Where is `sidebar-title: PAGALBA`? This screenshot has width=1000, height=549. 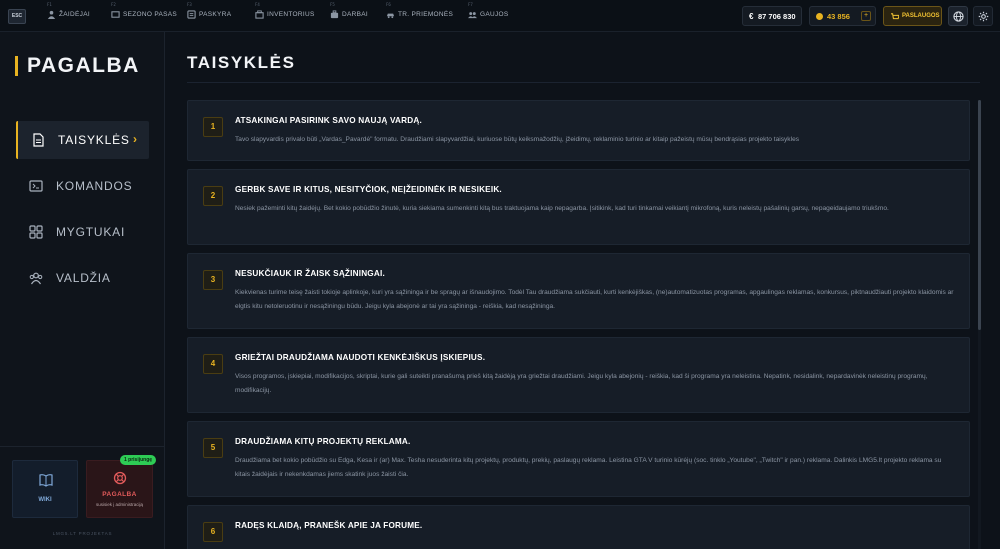 sidebar-title: PAGALBA is located at coordinates (83, 65).